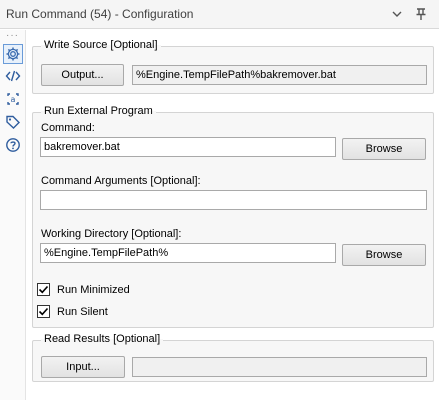 The width and height of the screenshot is (439, 400). What do you see at coordinates (188, 253) in the screenshot?
I see `working-directory-input: %Engine.TempFilePath%` at bounding box center [188, 253].